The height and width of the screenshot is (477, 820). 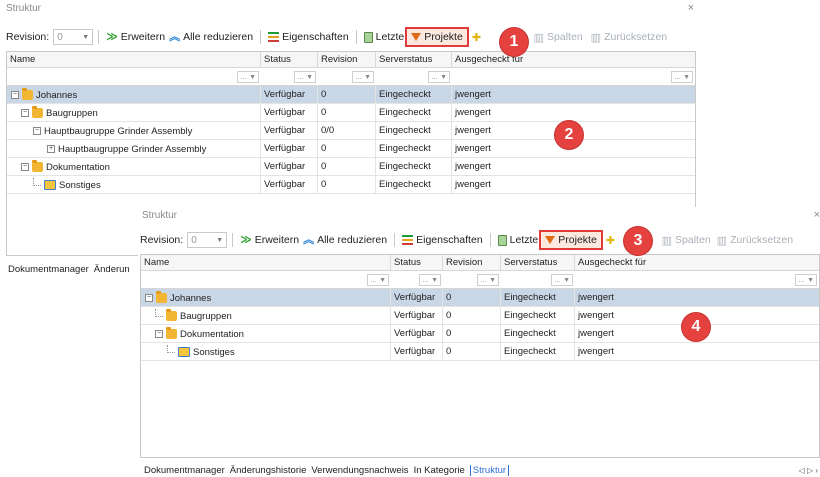 I want to click on panel-title: Struktur, so click(x=160, y=215).